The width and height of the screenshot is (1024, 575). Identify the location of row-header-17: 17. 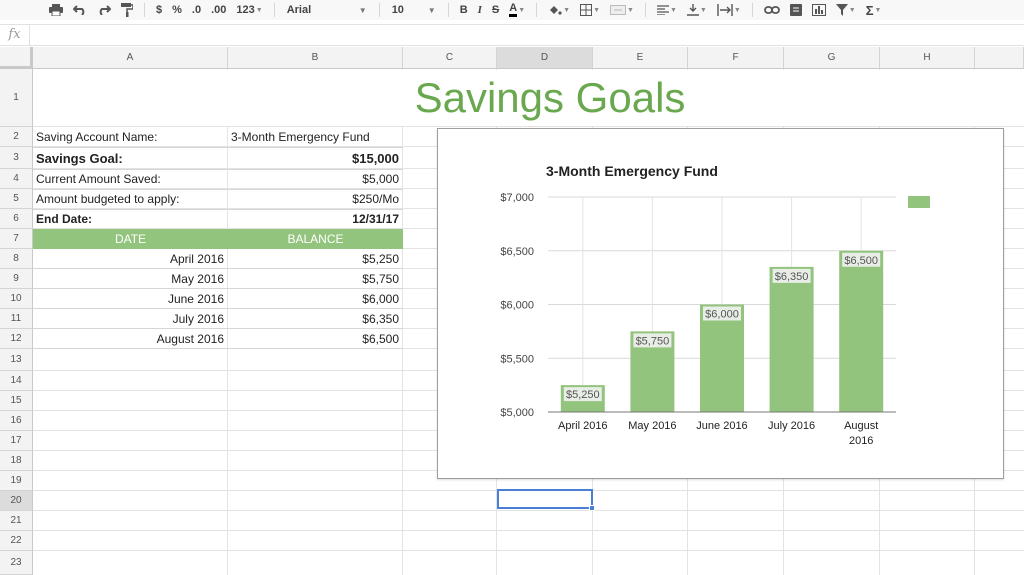
(16, 441).